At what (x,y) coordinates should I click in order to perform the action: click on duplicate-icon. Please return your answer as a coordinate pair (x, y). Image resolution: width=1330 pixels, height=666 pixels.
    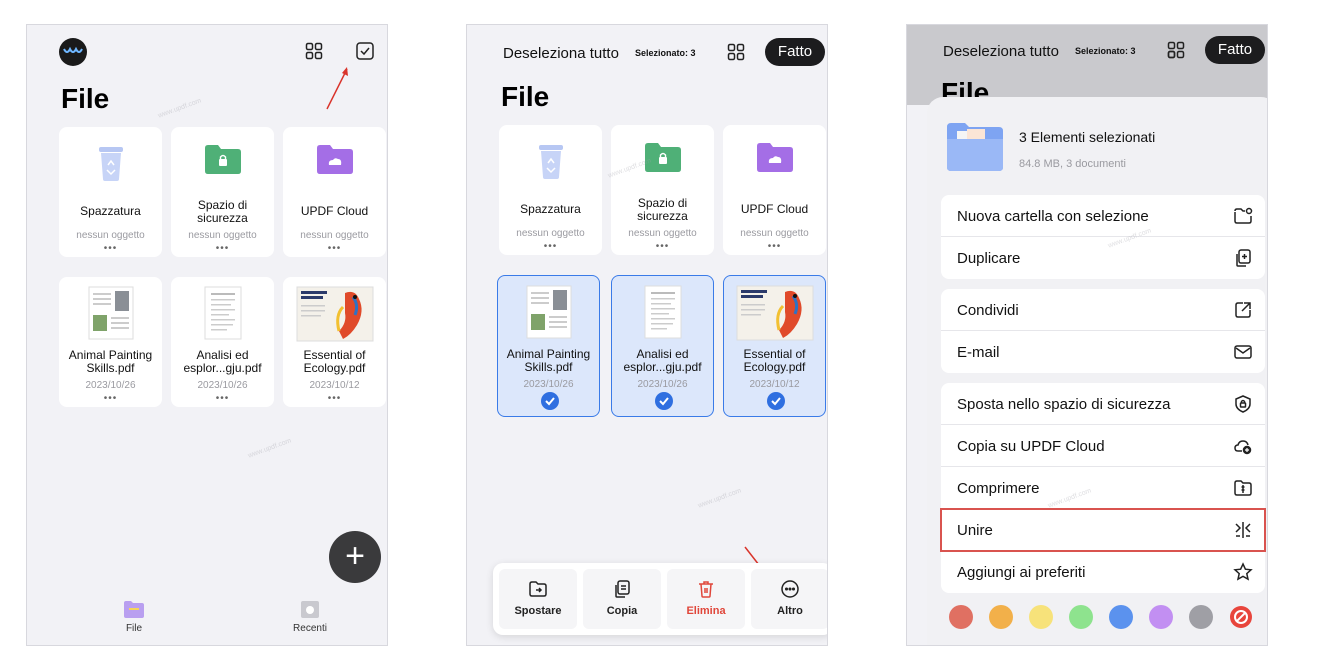
    Looking at the image, I should click on (1243, 258).